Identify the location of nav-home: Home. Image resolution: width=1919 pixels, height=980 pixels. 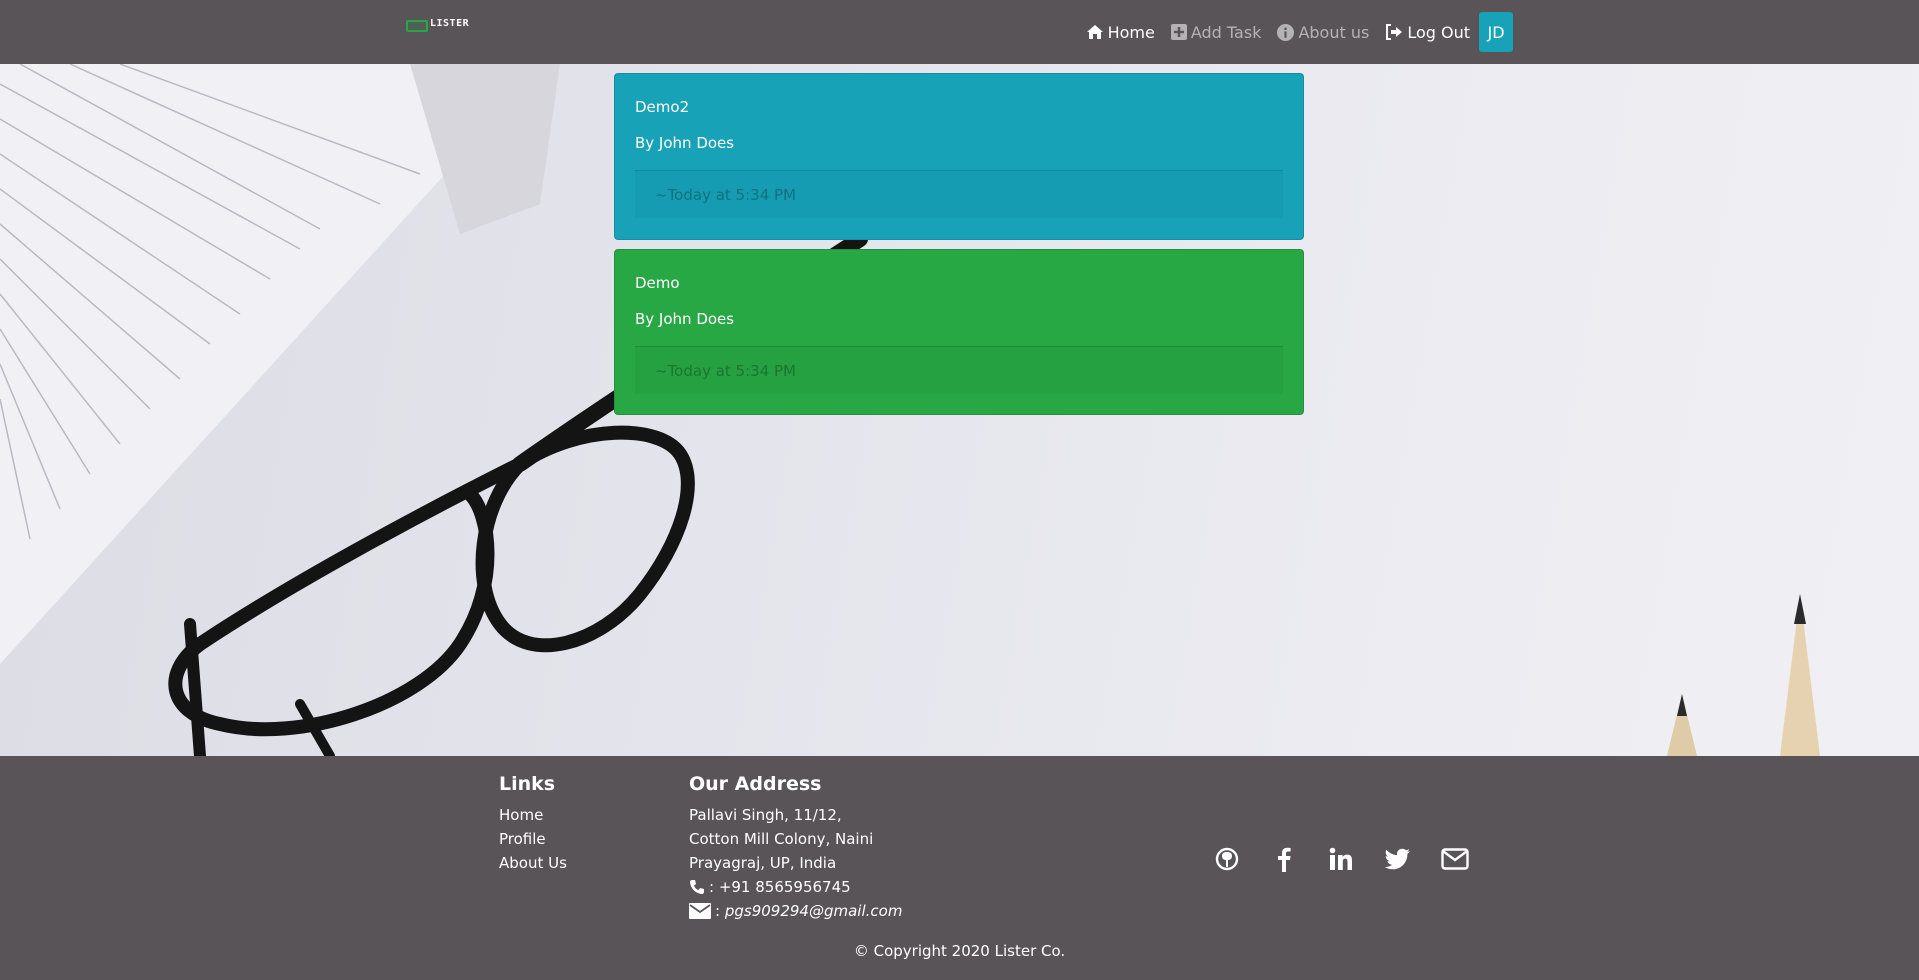
(1120, 32).